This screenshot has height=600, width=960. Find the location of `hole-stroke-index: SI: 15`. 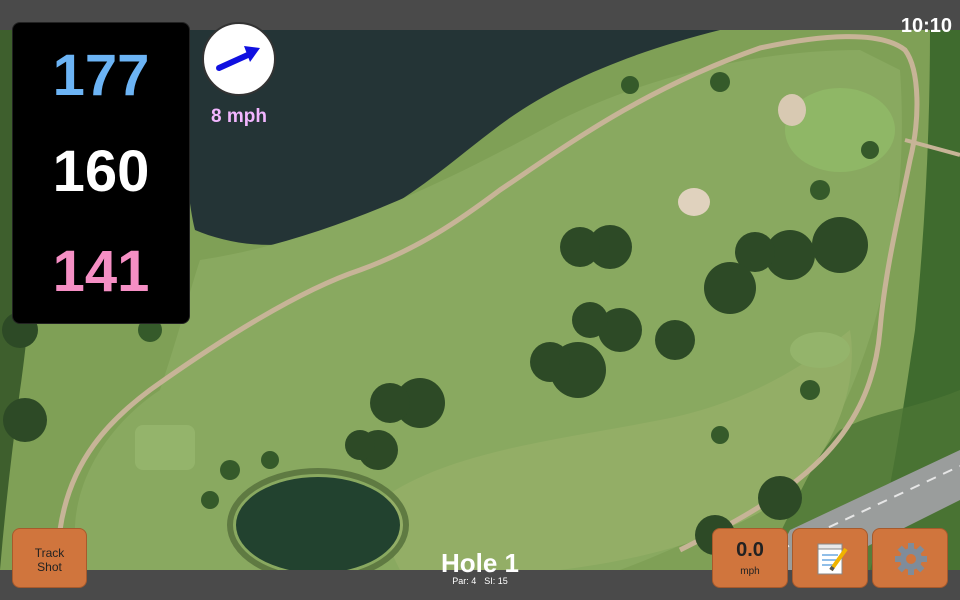

hole-stroke-index: SI: 15 is located at coordinates (496, 581).